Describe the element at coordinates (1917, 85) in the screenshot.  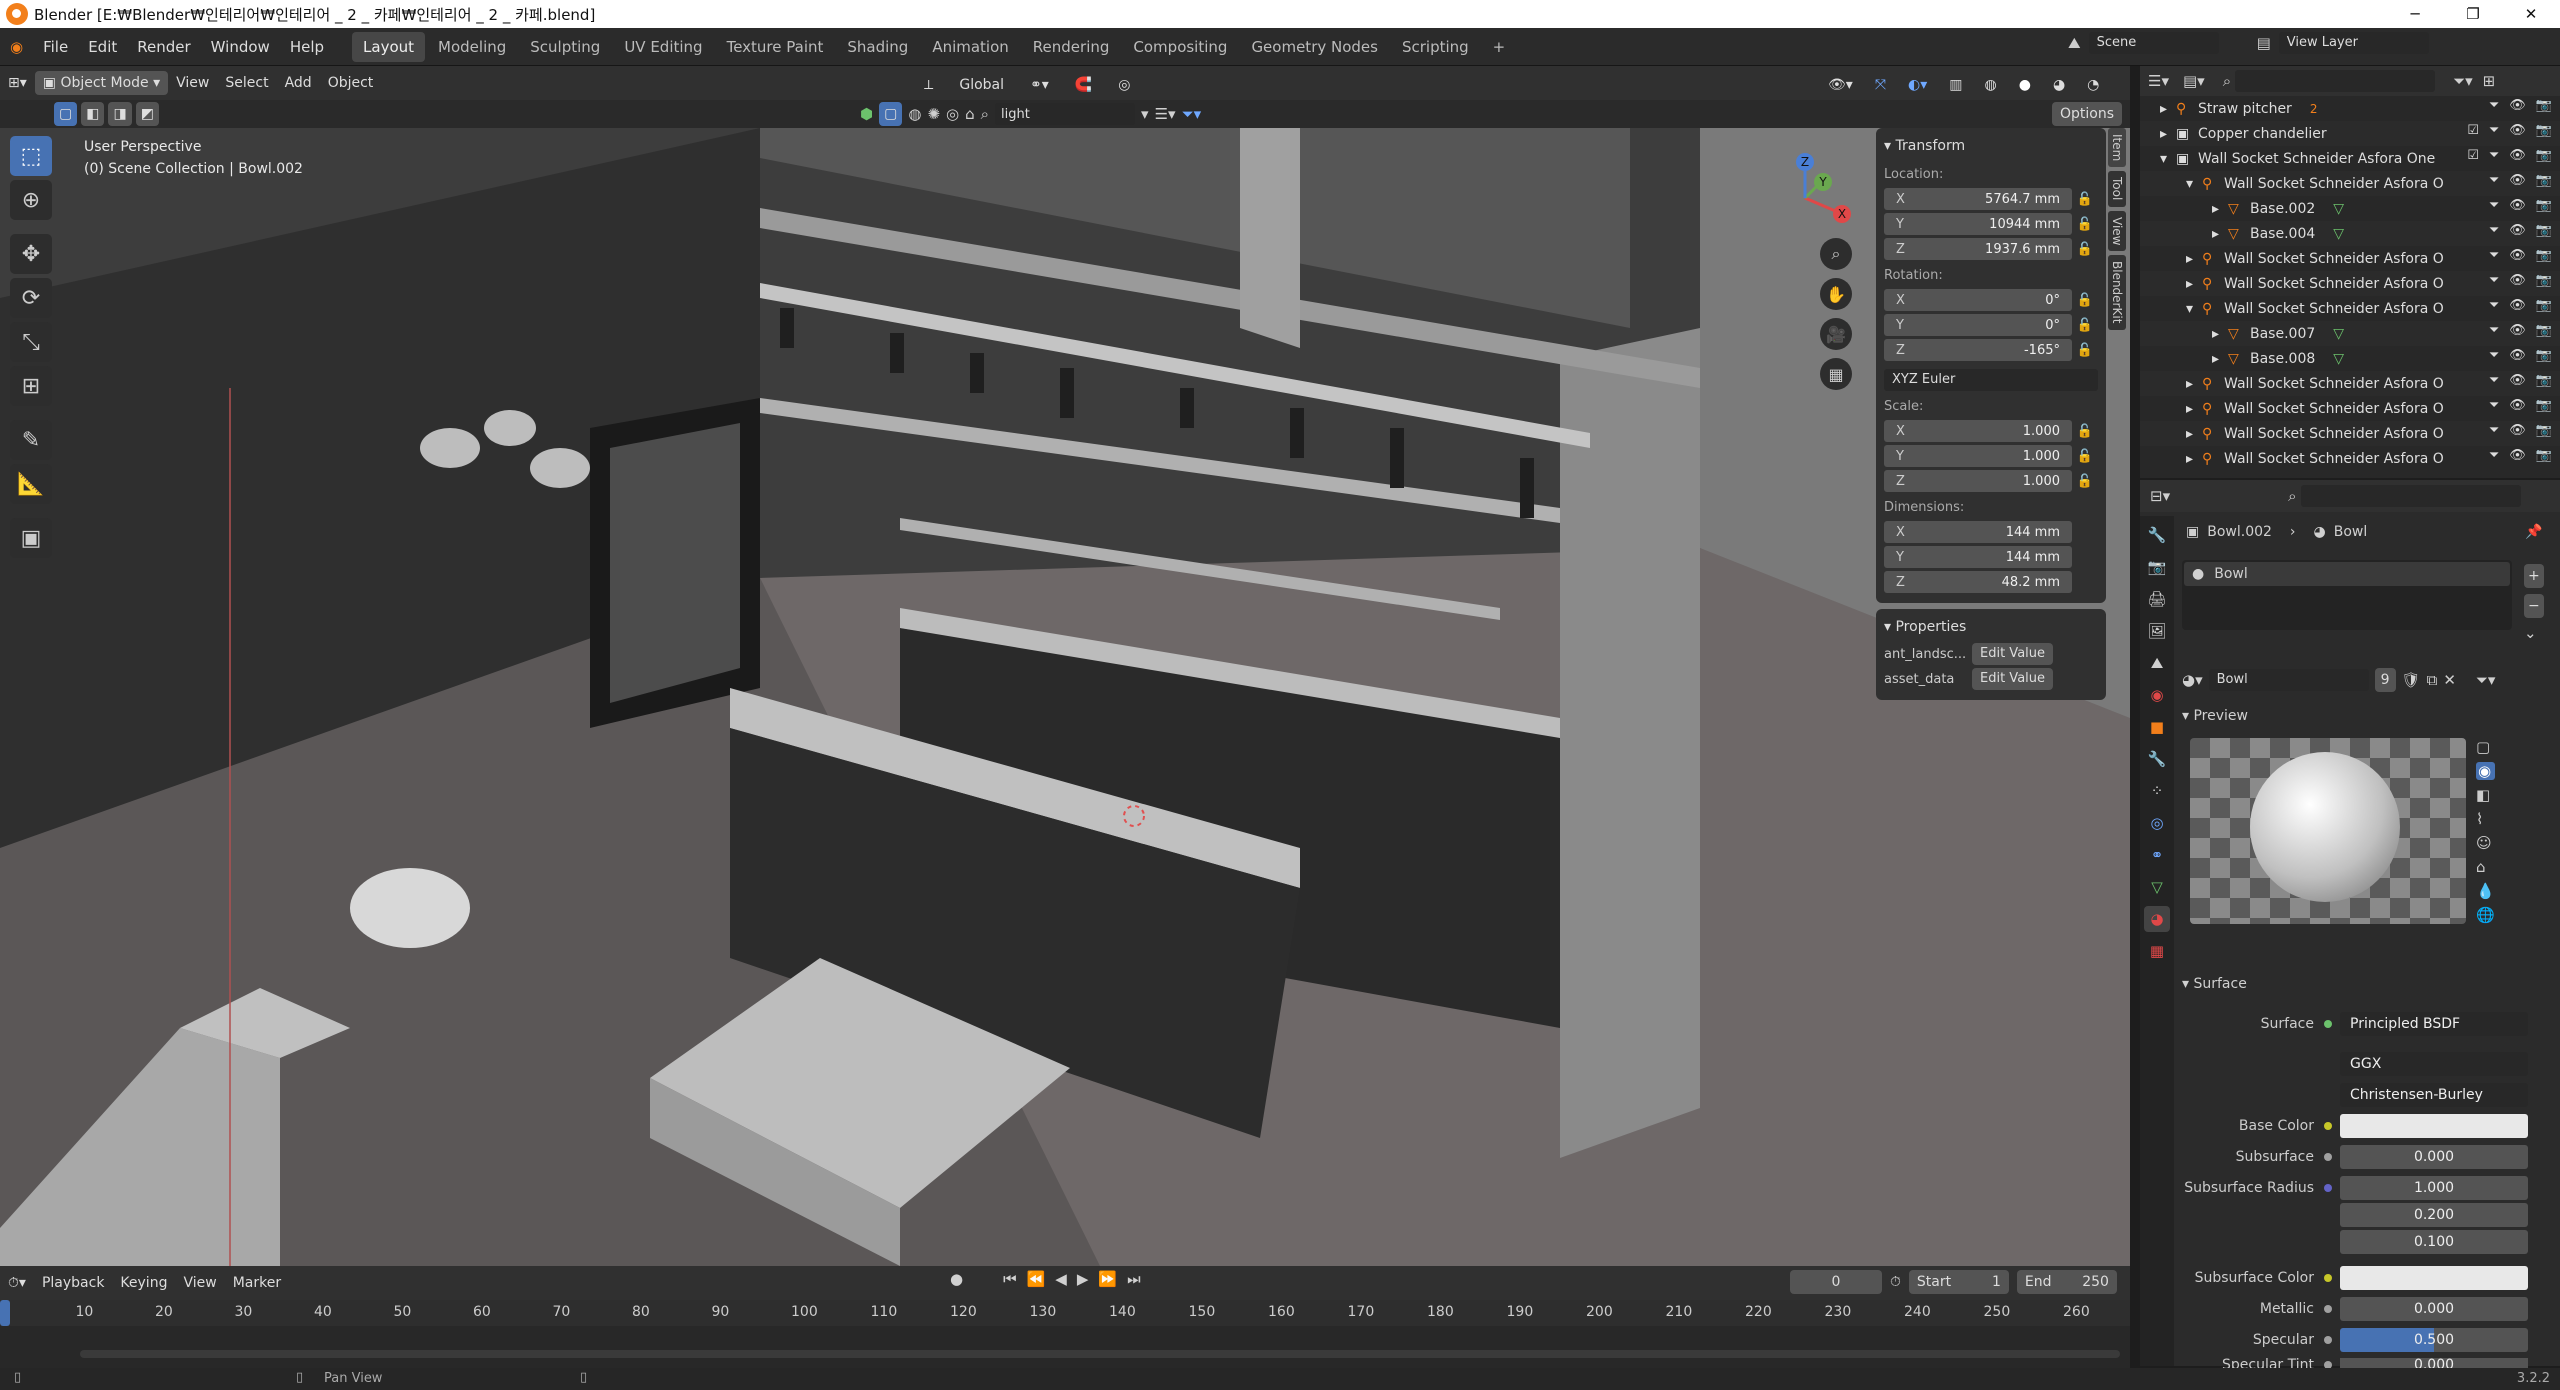
I see `overlay-icon: ◐▾` at that location.